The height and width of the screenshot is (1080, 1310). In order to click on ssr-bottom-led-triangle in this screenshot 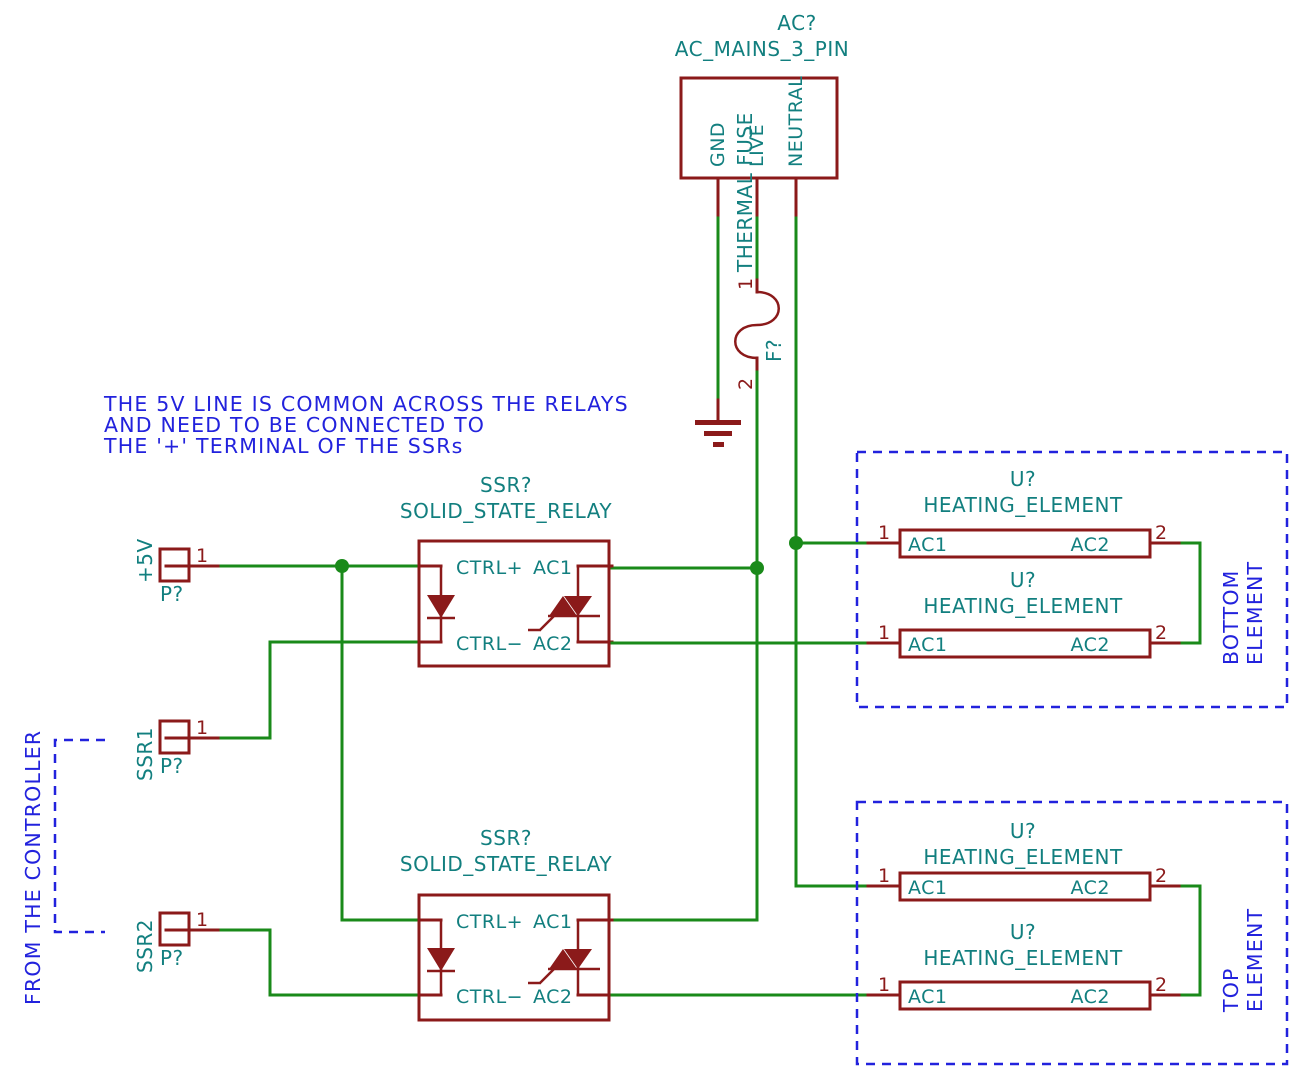, I will do `click(441, 959)`.